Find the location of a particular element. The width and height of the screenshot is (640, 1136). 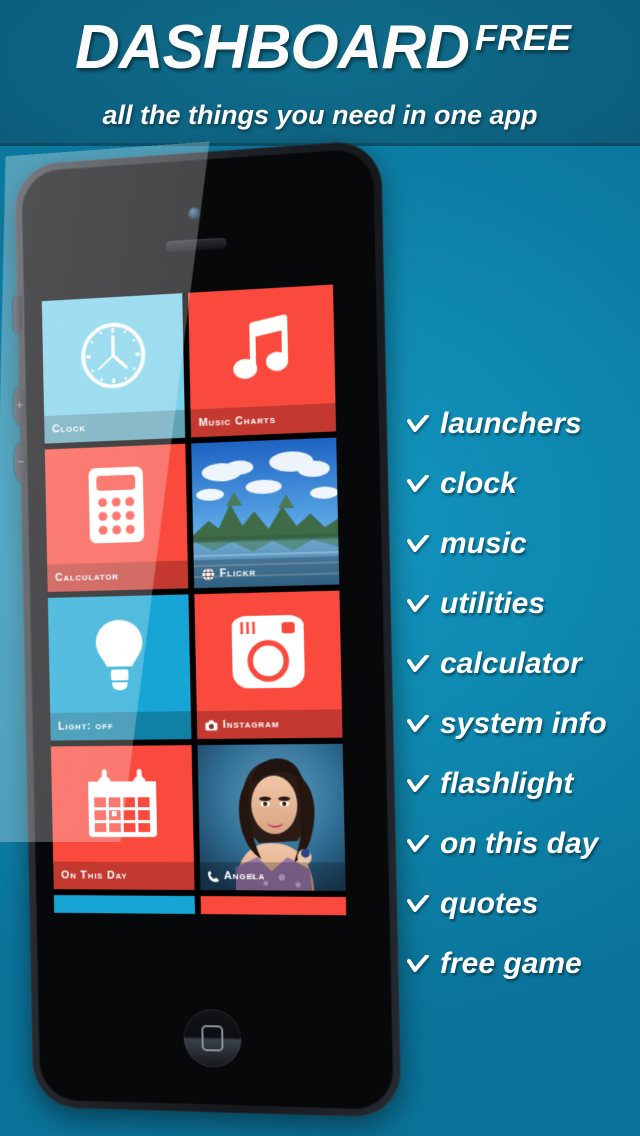

tile-label: Clock is located at coordinates (115, 426).